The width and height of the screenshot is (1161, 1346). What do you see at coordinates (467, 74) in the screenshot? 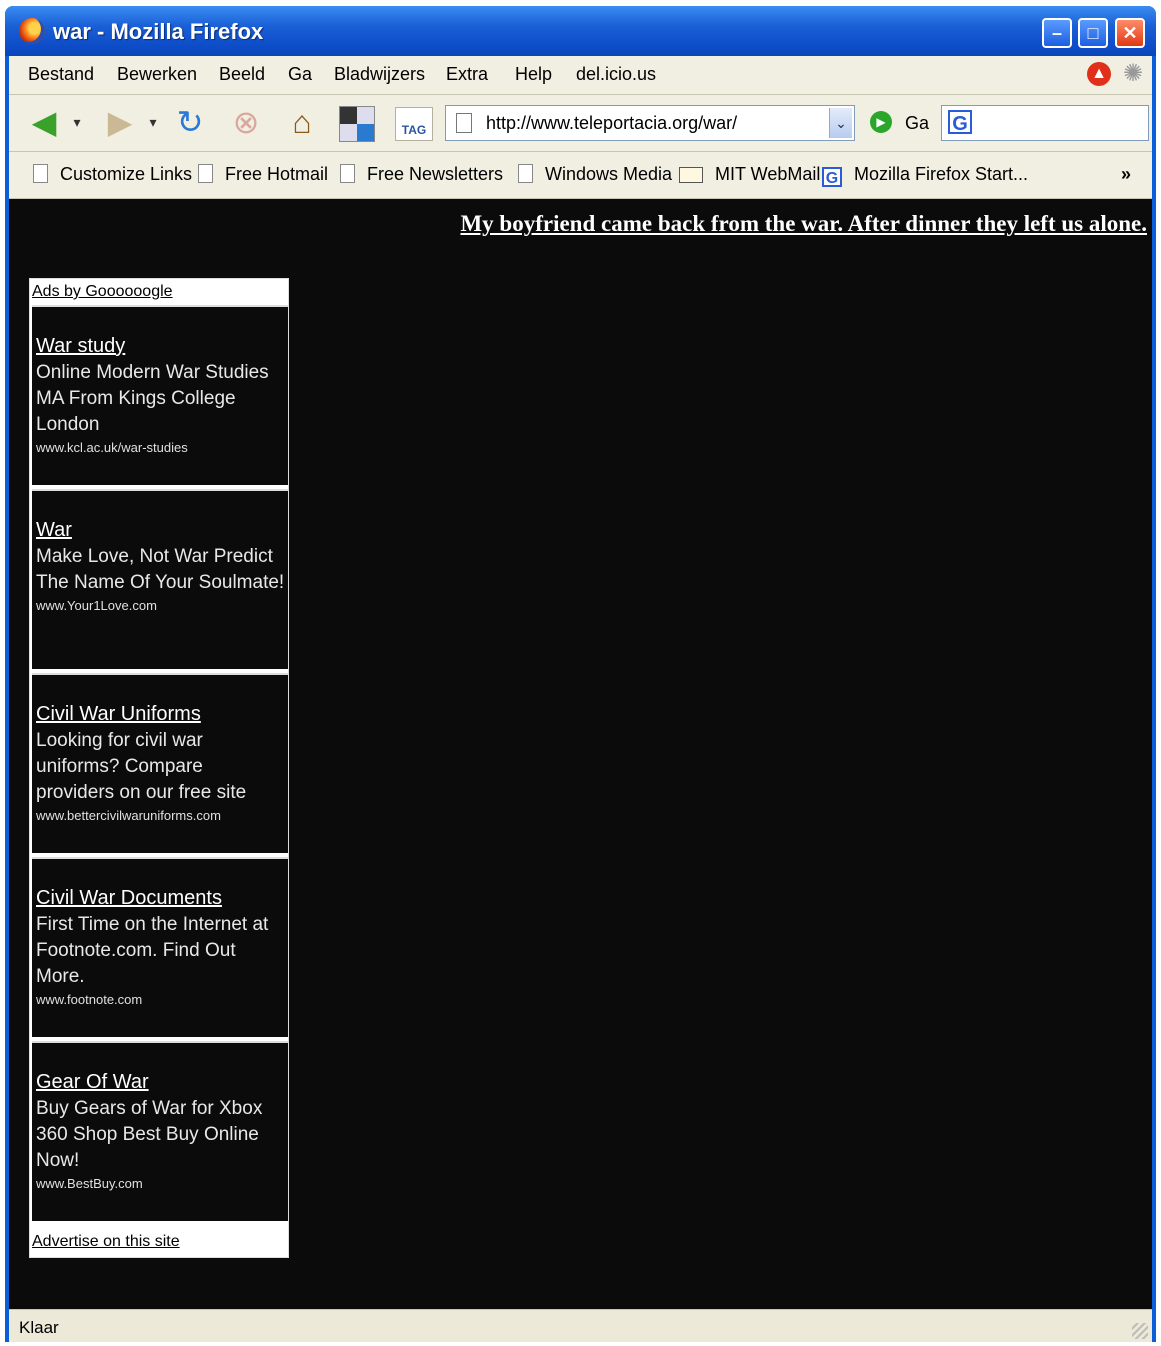
I see `menu-extra: Extra` at bounding box center [467, 74].